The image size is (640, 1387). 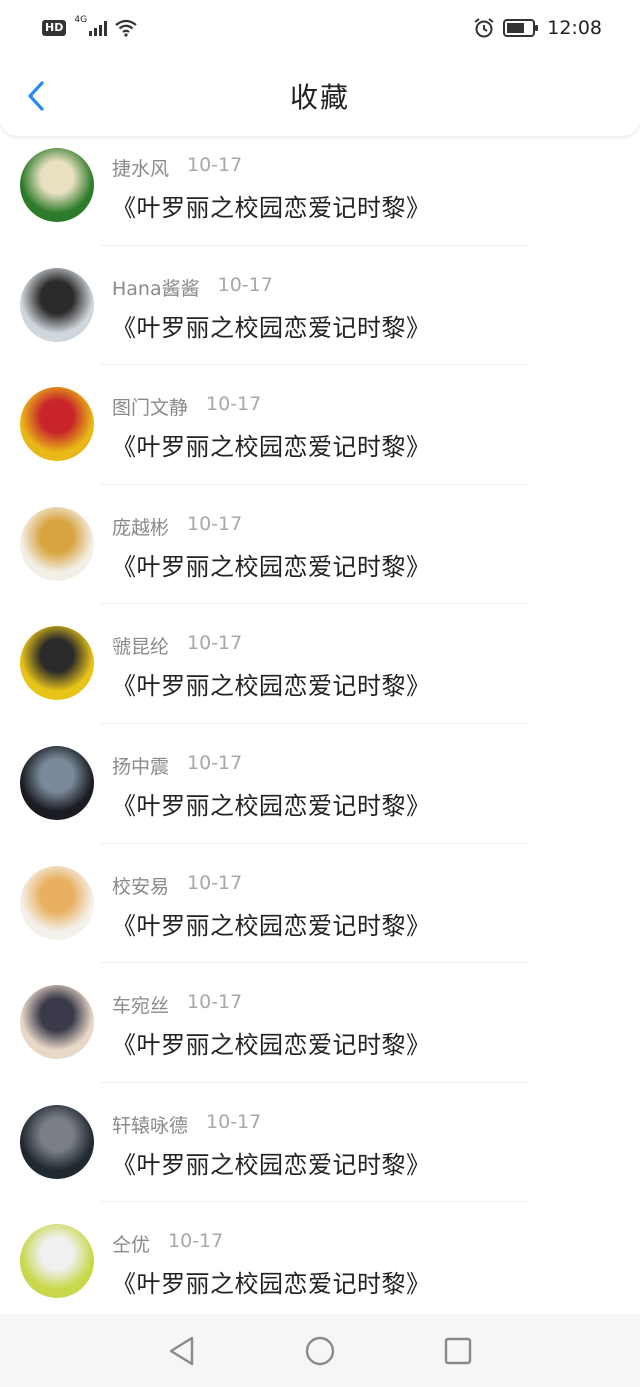 What do you see at coordinates (177, 526) in the screenshot?
I see `item-meta: 庞越彬 10-17` at bounding box center [177, 526].